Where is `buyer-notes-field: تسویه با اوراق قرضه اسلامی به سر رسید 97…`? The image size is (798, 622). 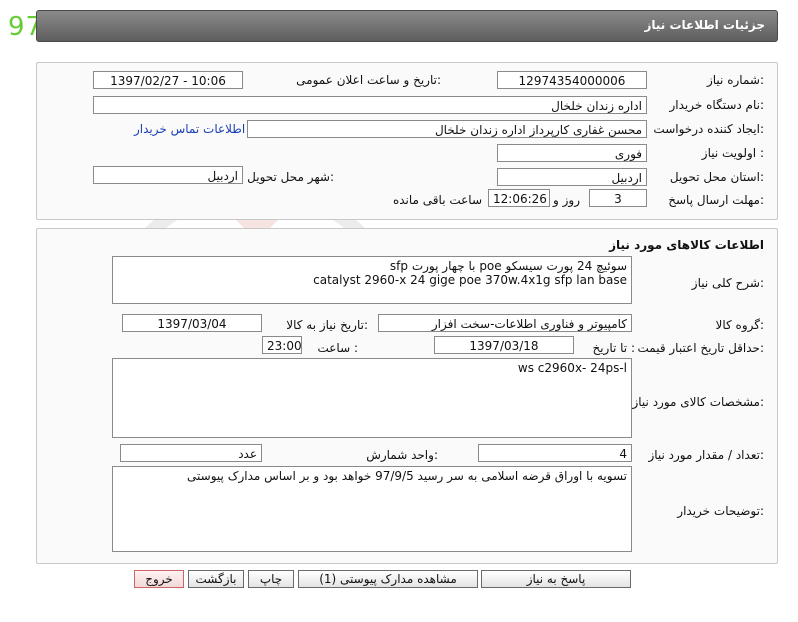
buyer-notes-field: تسویه با اوراق قرضه اسلامی به سر رسید 97… is located at coordinates (372, 509).